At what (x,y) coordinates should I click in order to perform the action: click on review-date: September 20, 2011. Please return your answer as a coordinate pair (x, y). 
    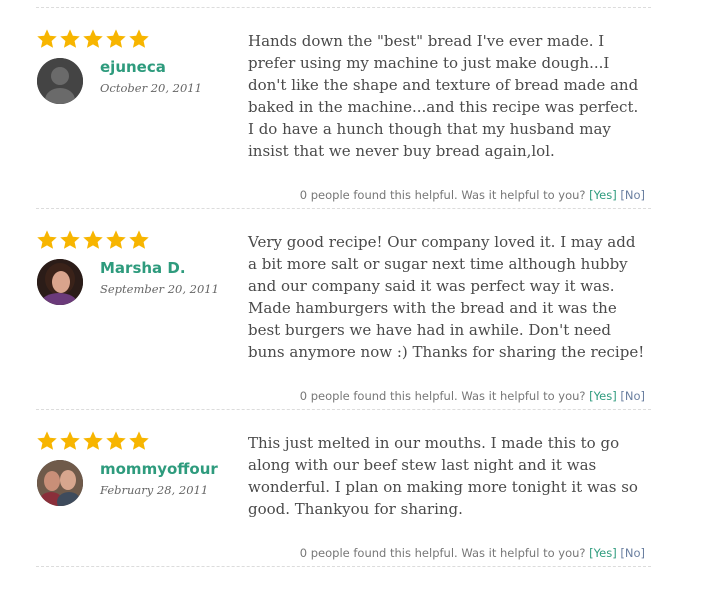
    Looking at the image, I should click on (159, 289).